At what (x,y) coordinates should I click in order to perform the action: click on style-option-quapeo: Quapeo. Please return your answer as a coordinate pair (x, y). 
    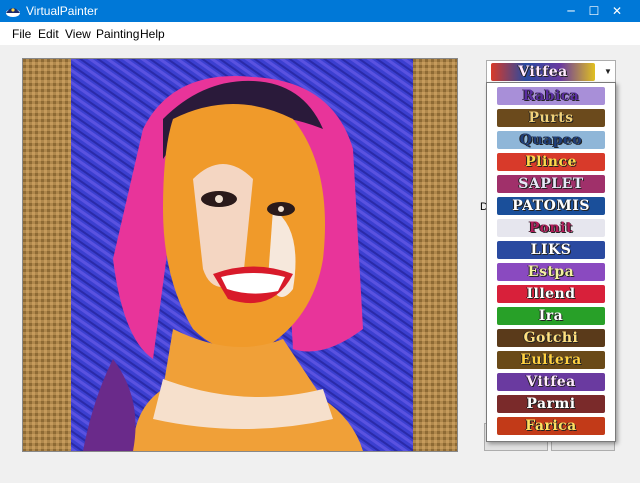
    Looking at the image, I should click on (551, 140).